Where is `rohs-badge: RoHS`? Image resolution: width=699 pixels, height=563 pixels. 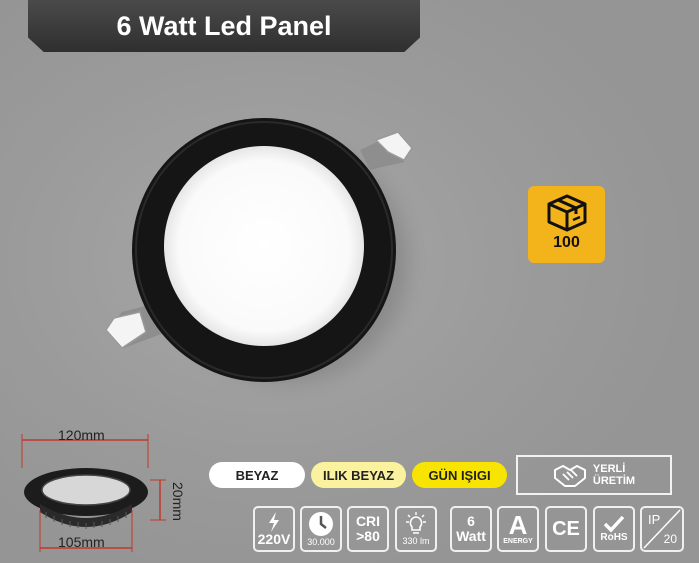 rohs-badge: RoHS is located at coordinates (614, 529).